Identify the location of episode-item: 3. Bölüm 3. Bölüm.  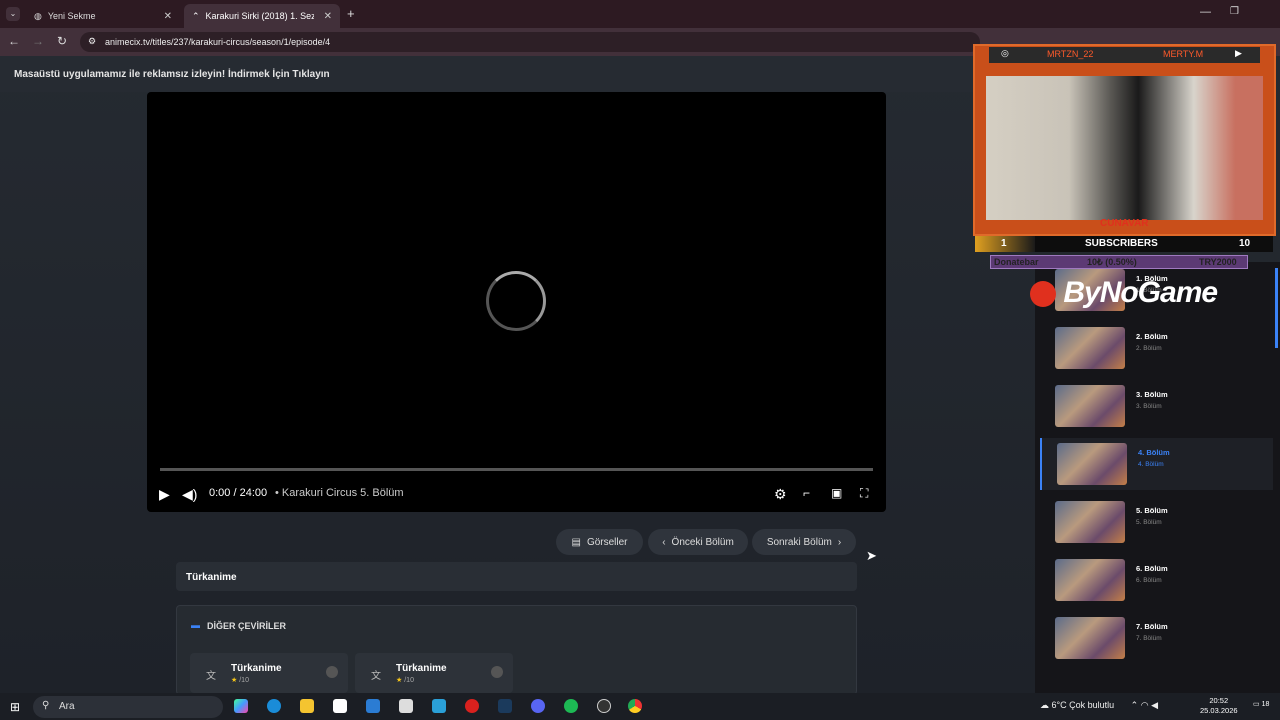
(1156, 406).